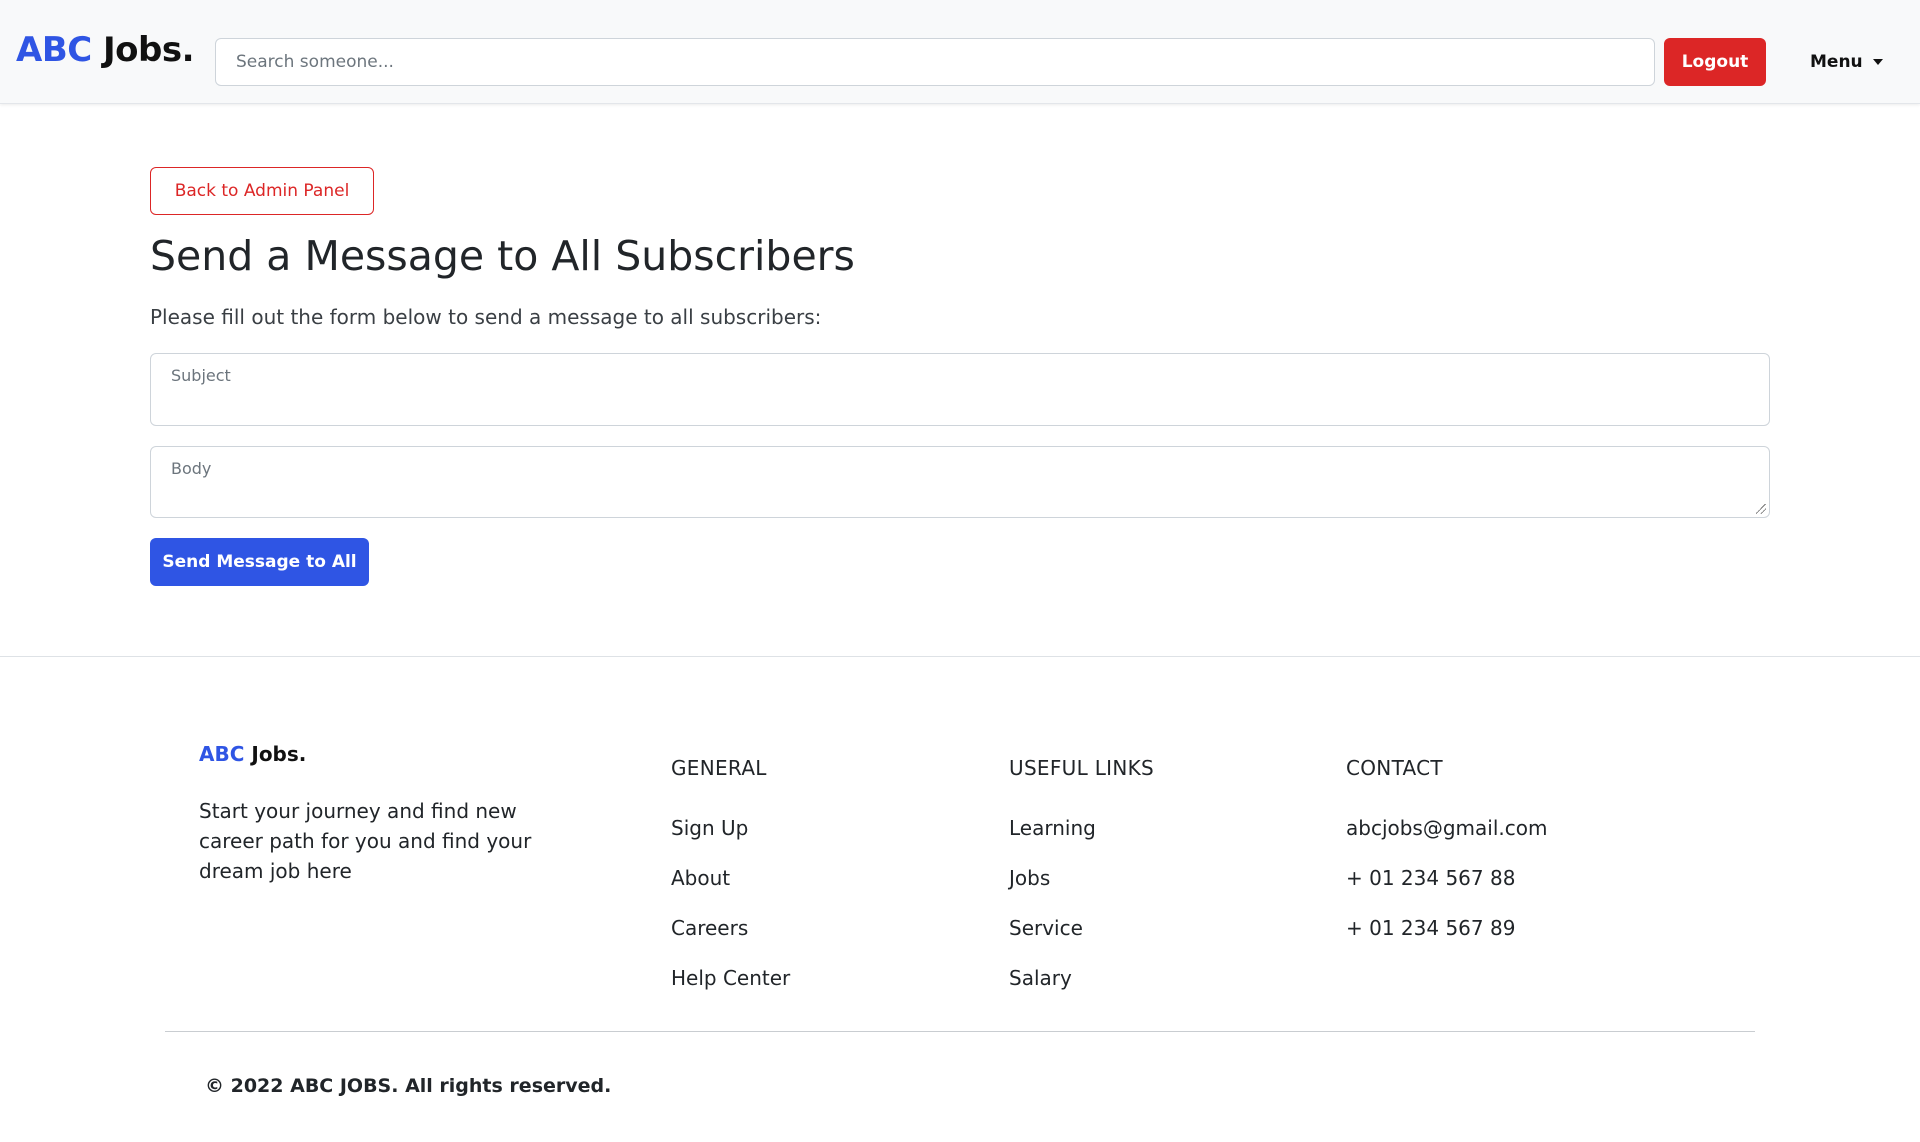 Image resolution: width=1920 pixels, height=1142 pixels. Describe the element at coordinates (262, 191) in the screenshot. I see `back-to-admin-button: Back to Admin Panel` at that location.